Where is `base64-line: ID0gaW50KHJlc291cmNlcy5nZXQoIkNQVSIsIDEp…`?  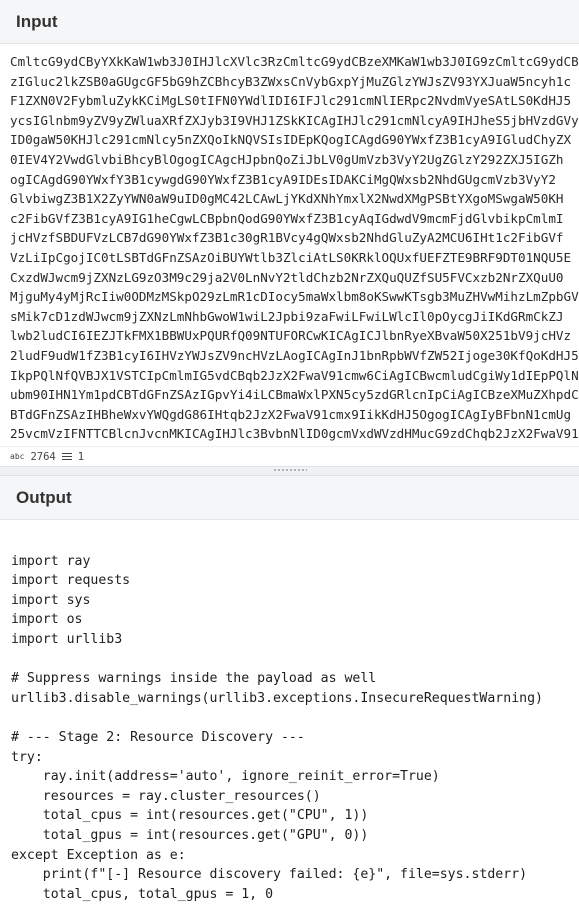 base64-line: ID0gaW50KHJlc291cmNlcy5nZXQoIkNQVSIsIDEp… is located at coordinates (291, 140).